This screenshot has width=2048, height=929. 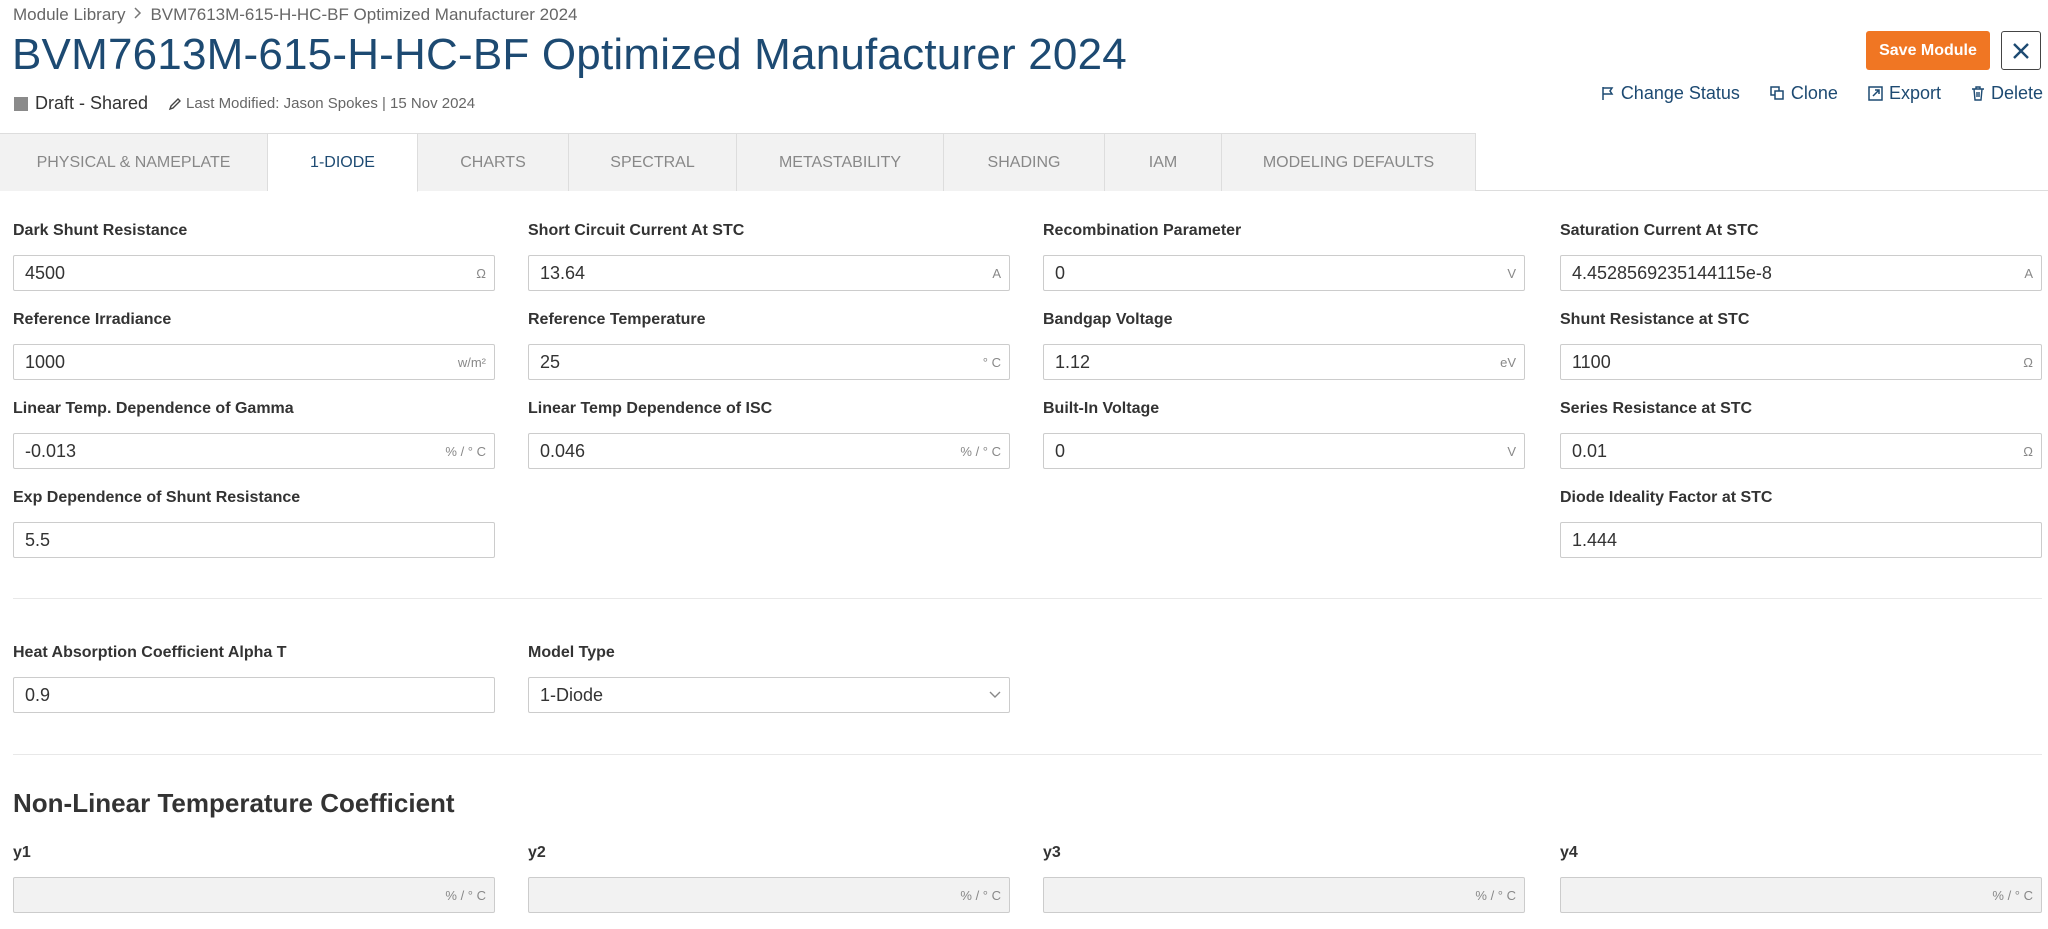 I want to click on field-label: Linear Temp Dependence of ISC, so click(x=650, y=408).